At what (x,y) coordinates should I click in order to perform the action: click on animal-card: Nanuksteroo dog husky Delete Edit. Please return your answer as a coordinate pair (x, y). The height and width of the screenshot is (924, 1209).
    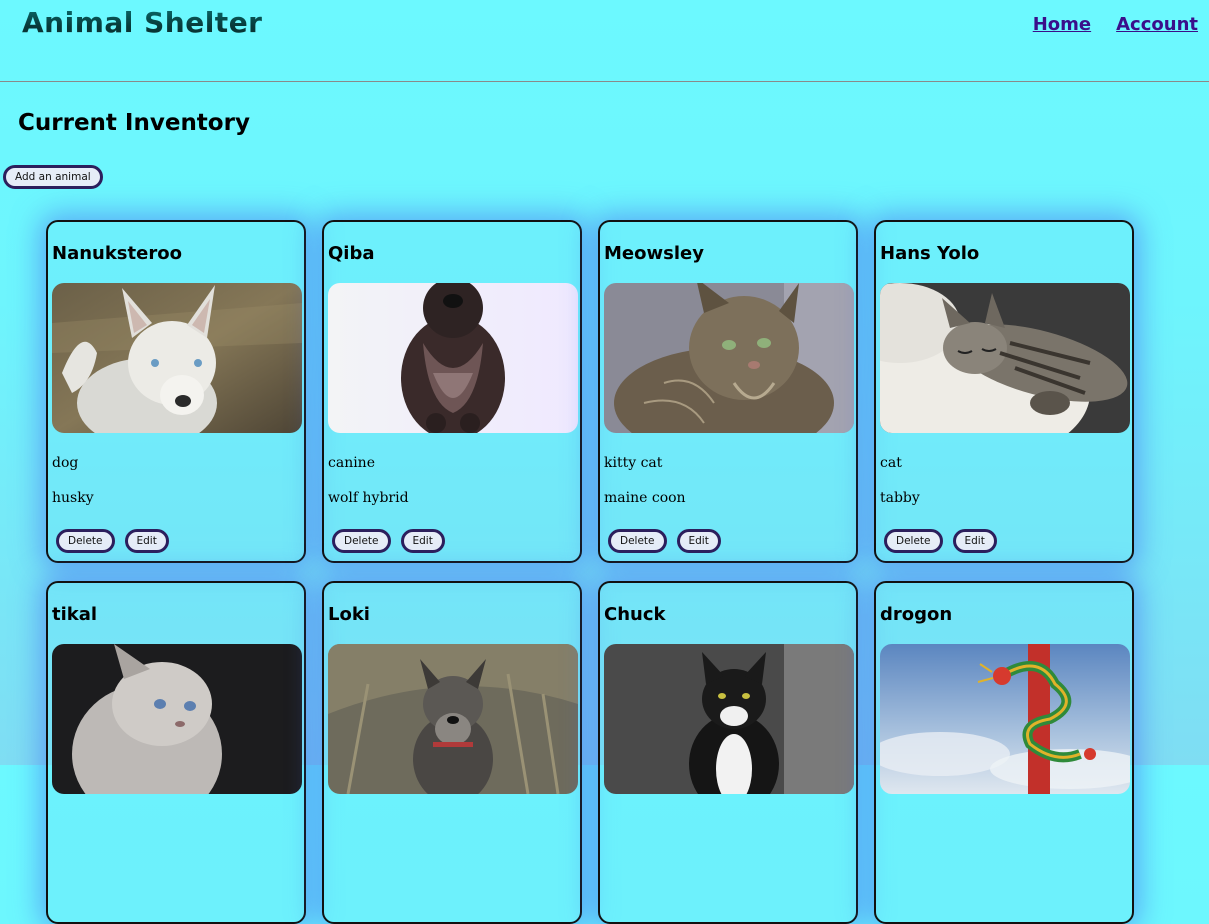
    Looking at the image, I should click on (176, 391).